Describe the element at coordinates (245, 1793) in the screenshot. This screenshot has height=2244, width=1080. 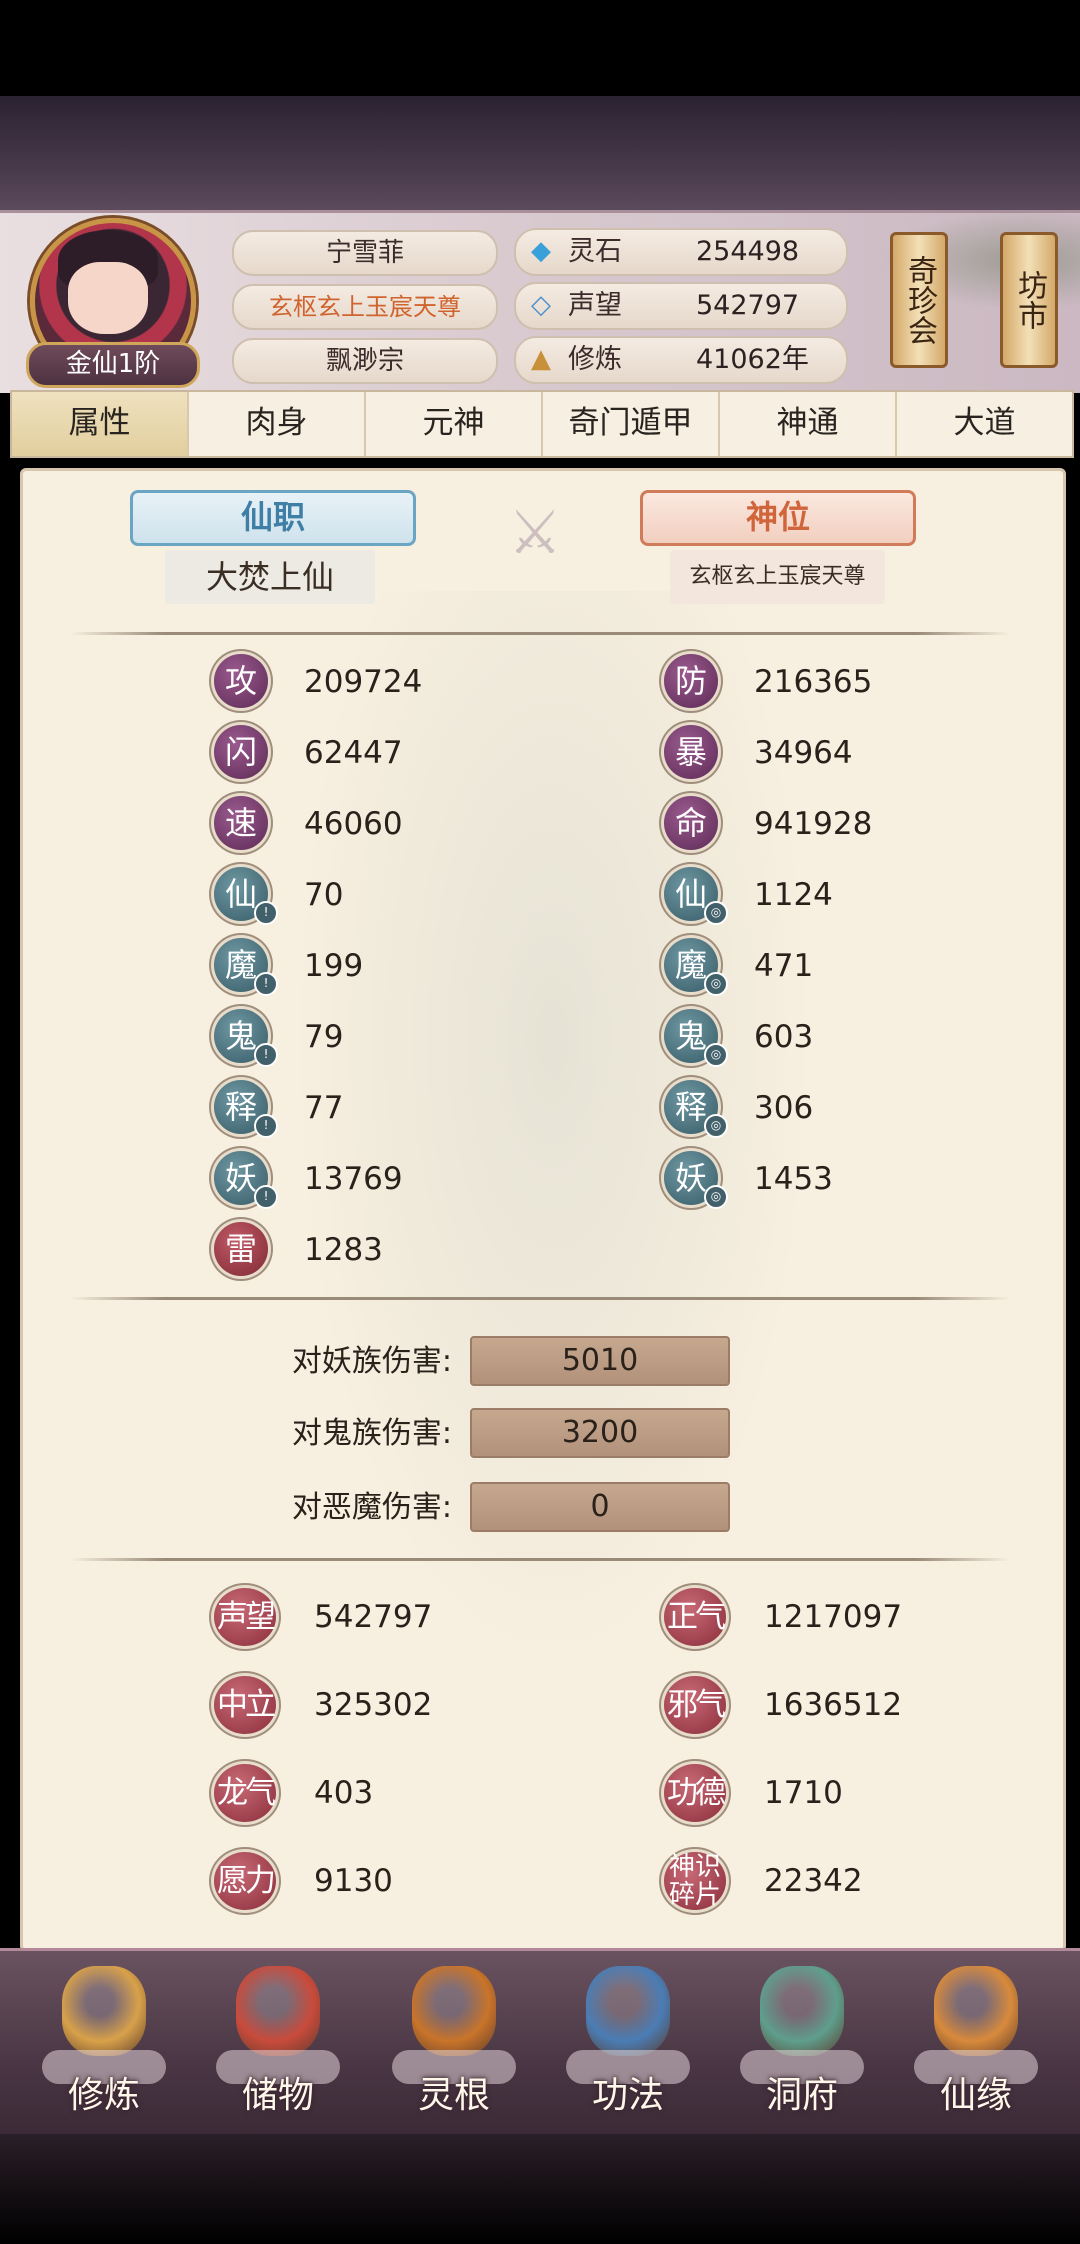
I see `dragon-qi-stat-icon: 龙气` at that location.